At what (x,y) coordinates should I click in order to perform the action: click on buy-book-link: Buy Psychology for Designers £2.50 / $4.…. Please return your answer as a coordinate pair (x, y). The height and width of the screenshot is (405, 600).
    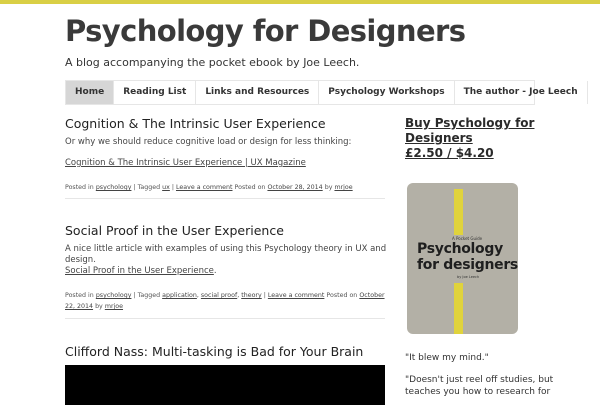
    Looking at the image, I should click on (469, 138).